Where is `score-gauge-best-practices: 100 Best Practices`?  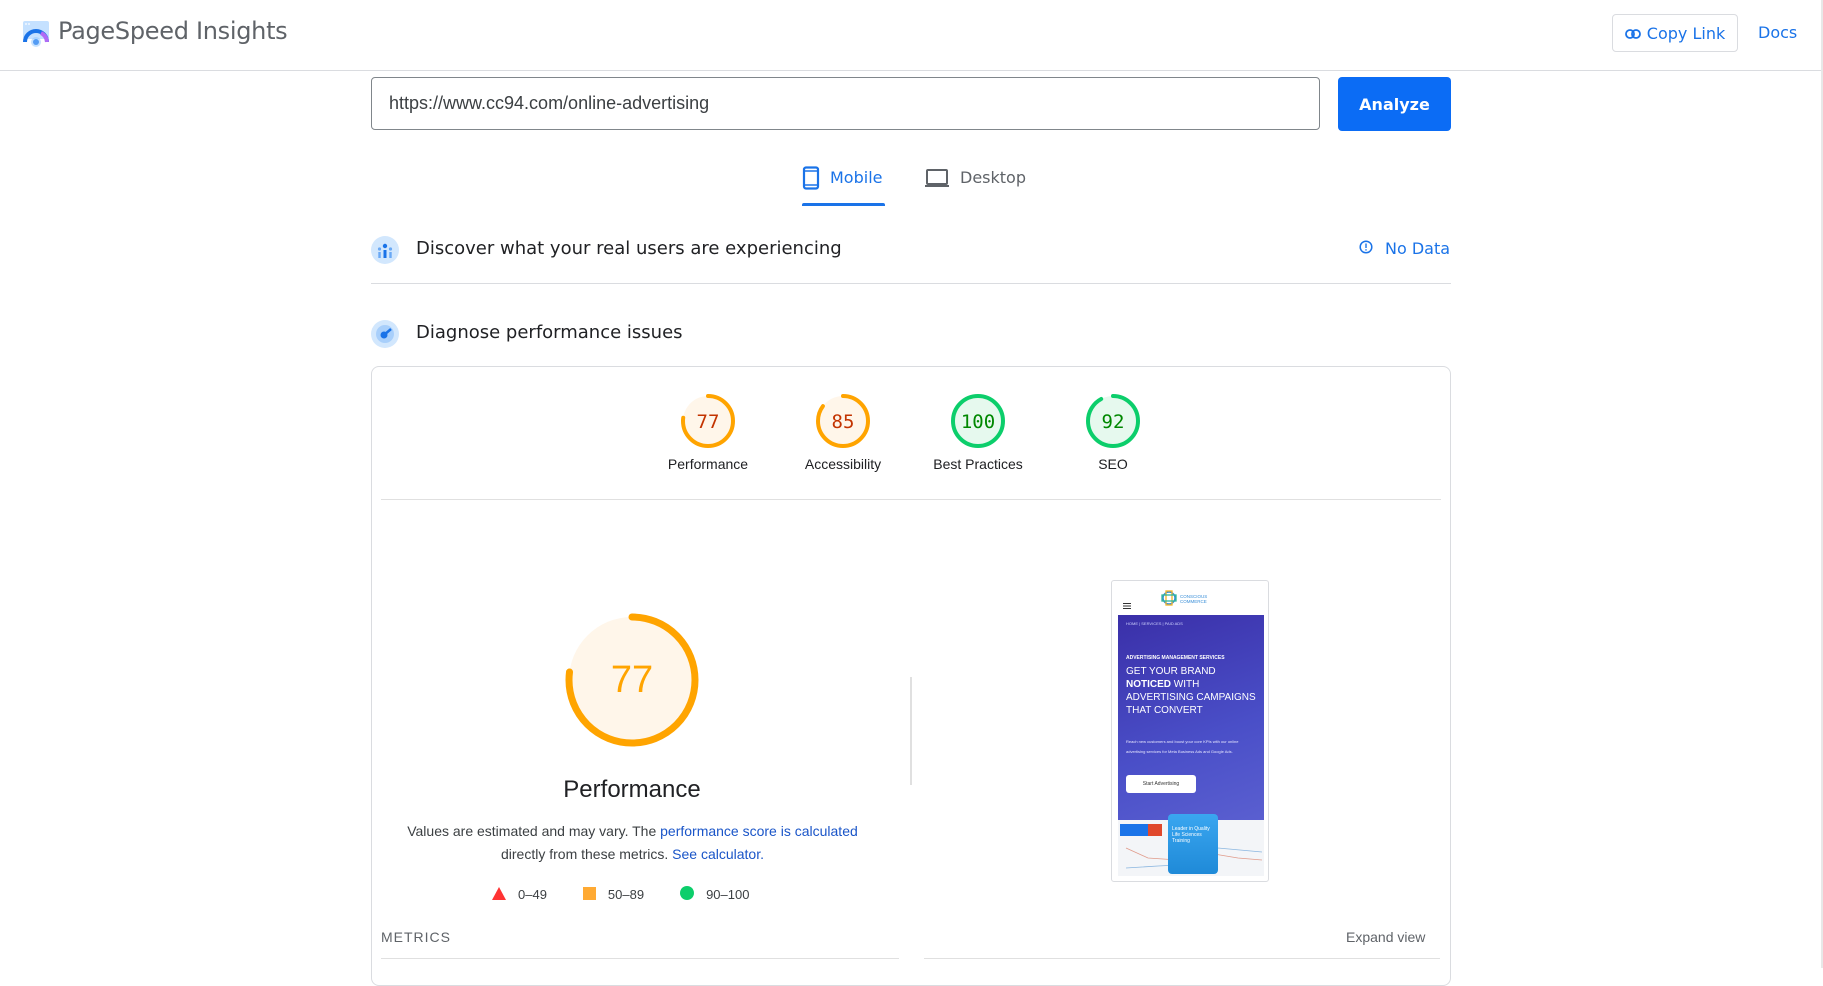
score-gauge-best-practices: 100 Best Practices is located at coordinates (978, 432).